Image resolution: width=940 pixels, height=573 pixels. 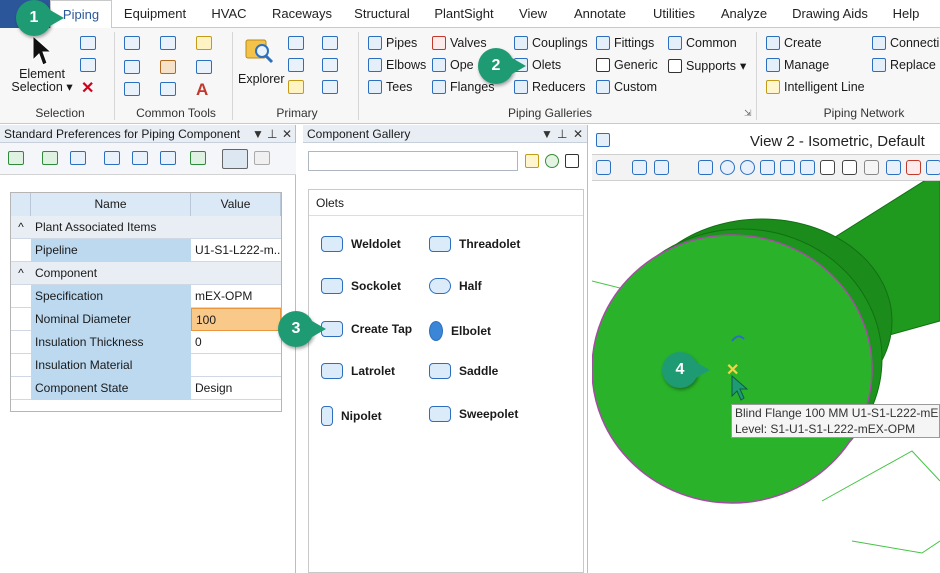 What do you see at coordinates (551, 43) in the screenshot?
I see `couplings-button: Couplings` at bounding box center [551, 43].